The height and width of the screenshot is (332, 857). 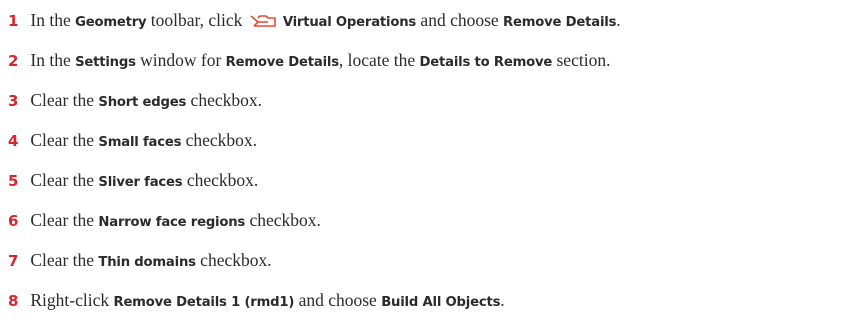 I want to click on step-3: 3 Clear the Short edges checkbox., so click(x=135, y=100).